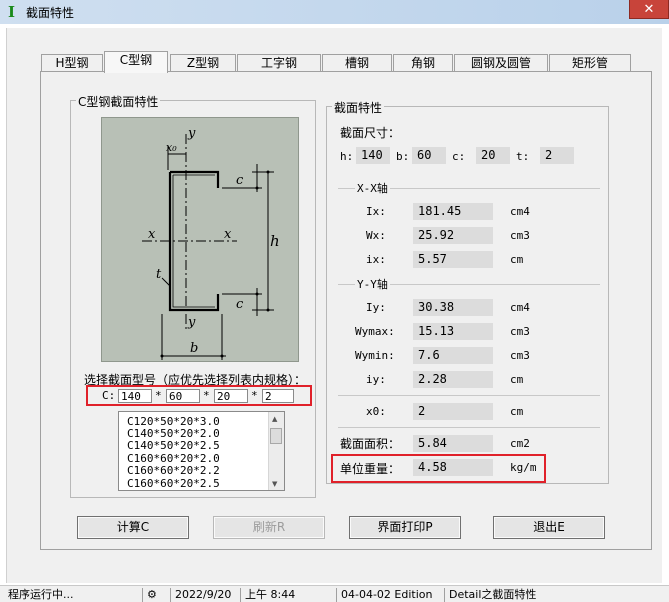 This screenshot has height=602, width=669. What do you see at coordinates (590, 62) in the screenshot?
I see `tab-rect-tube: 矩形管` at bounding box center [590, 62].